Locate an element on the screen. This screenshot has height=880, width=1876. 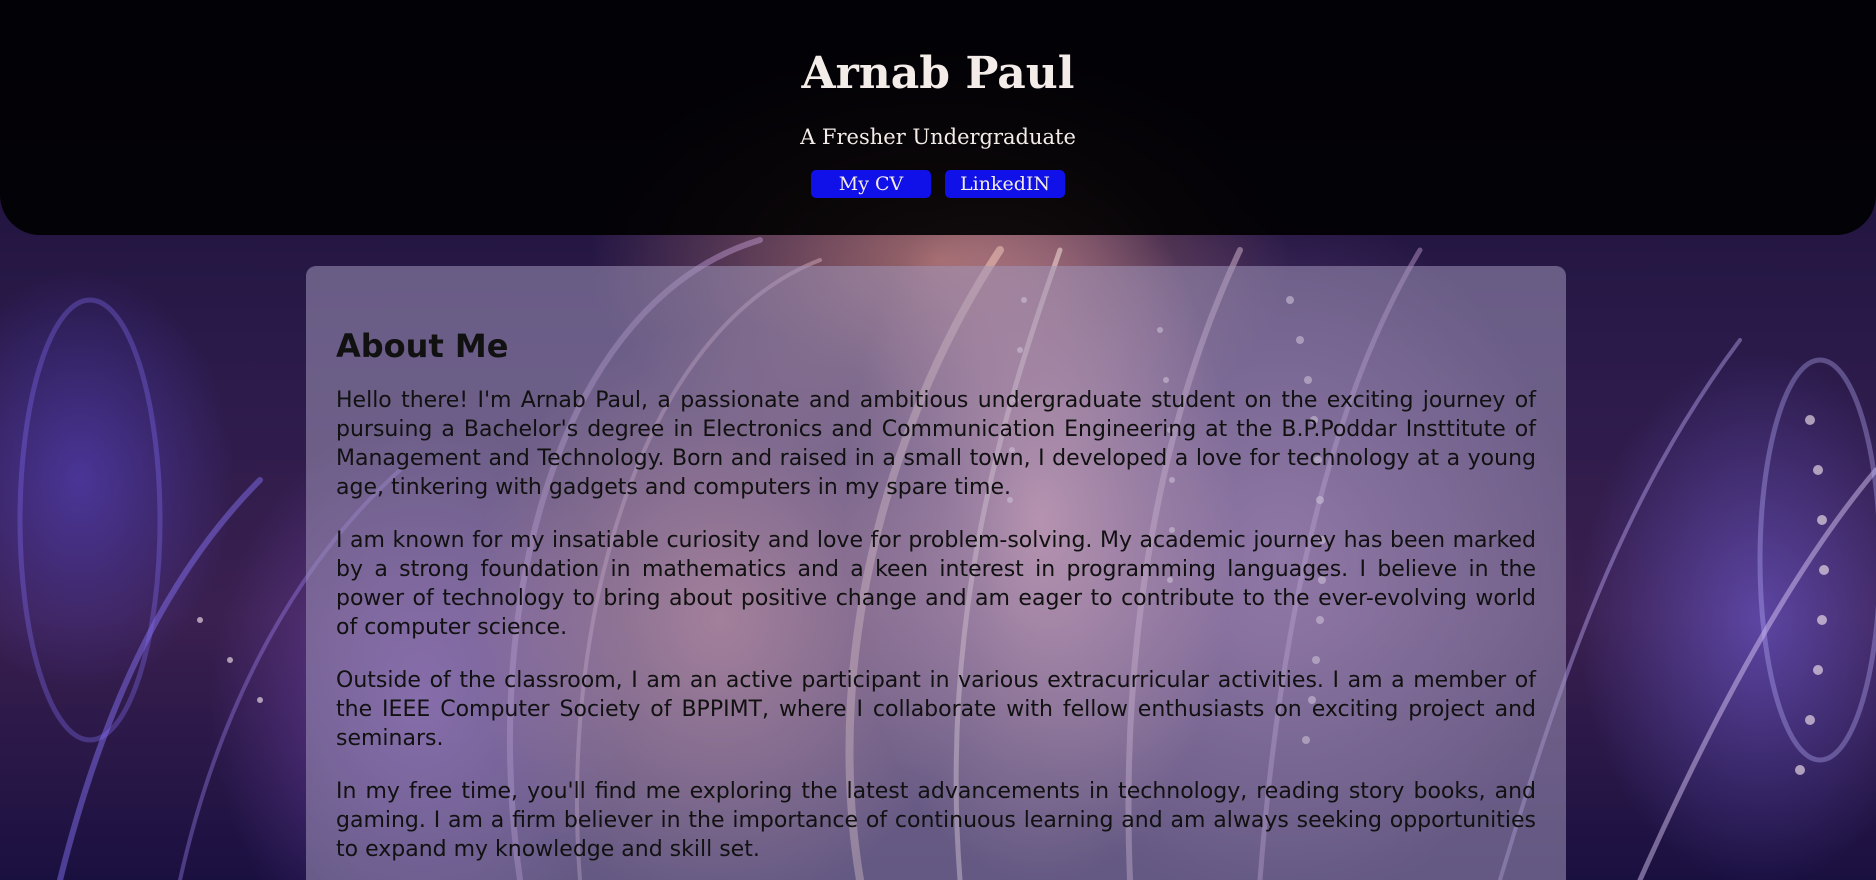
about-me-heading: About Me is located at coordinates (422, 346).